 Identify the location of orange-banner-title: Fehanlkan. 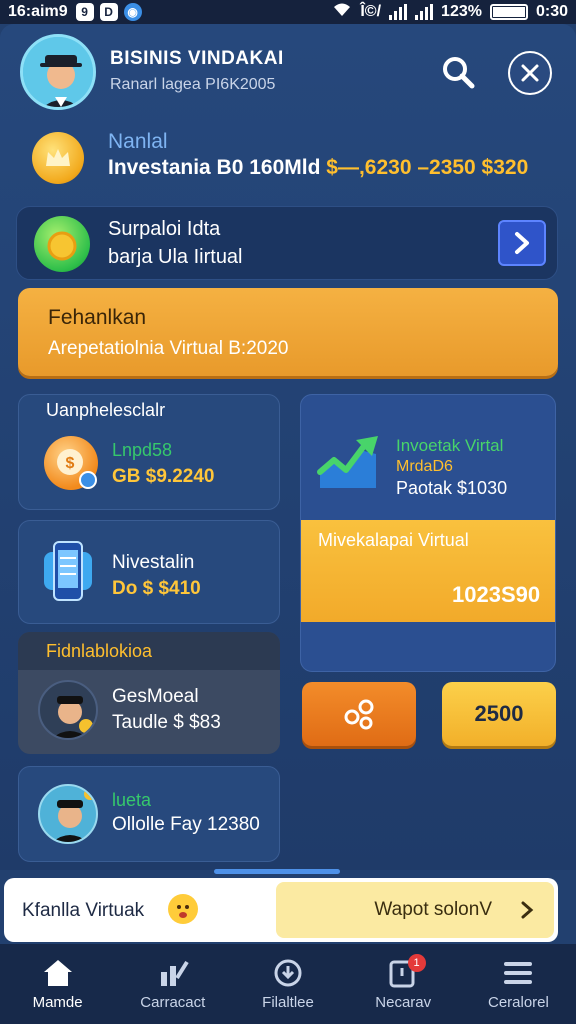
(97, 317).